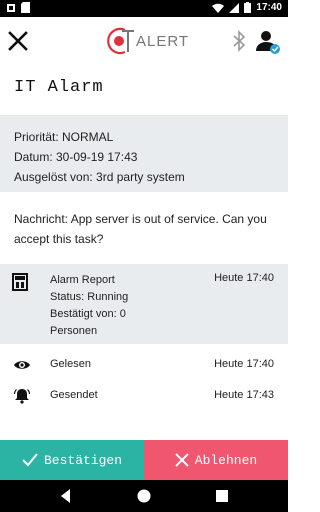 This screenshot has height=512, width=320. I want to click on notification-icon, so click(11, 7).